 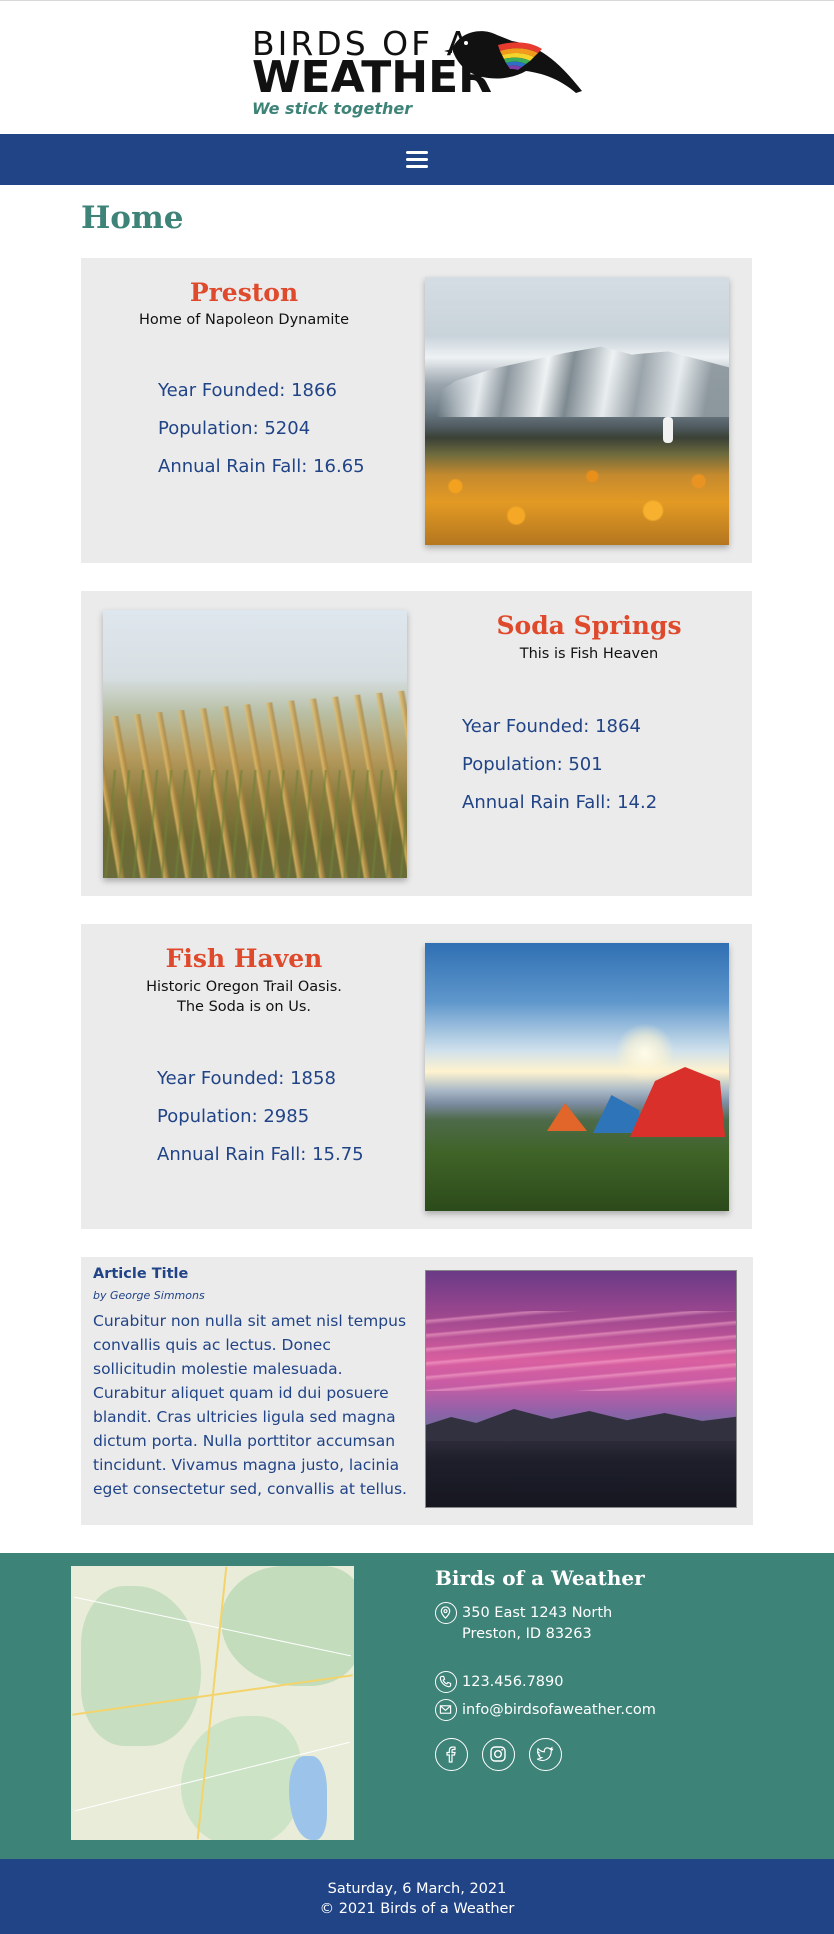 What do you see at coordinates (244, 987) in the screenshot?
I see `town-motto-line1: Historic Oregon Trail Oasis.` at bounding box center [244, 987].